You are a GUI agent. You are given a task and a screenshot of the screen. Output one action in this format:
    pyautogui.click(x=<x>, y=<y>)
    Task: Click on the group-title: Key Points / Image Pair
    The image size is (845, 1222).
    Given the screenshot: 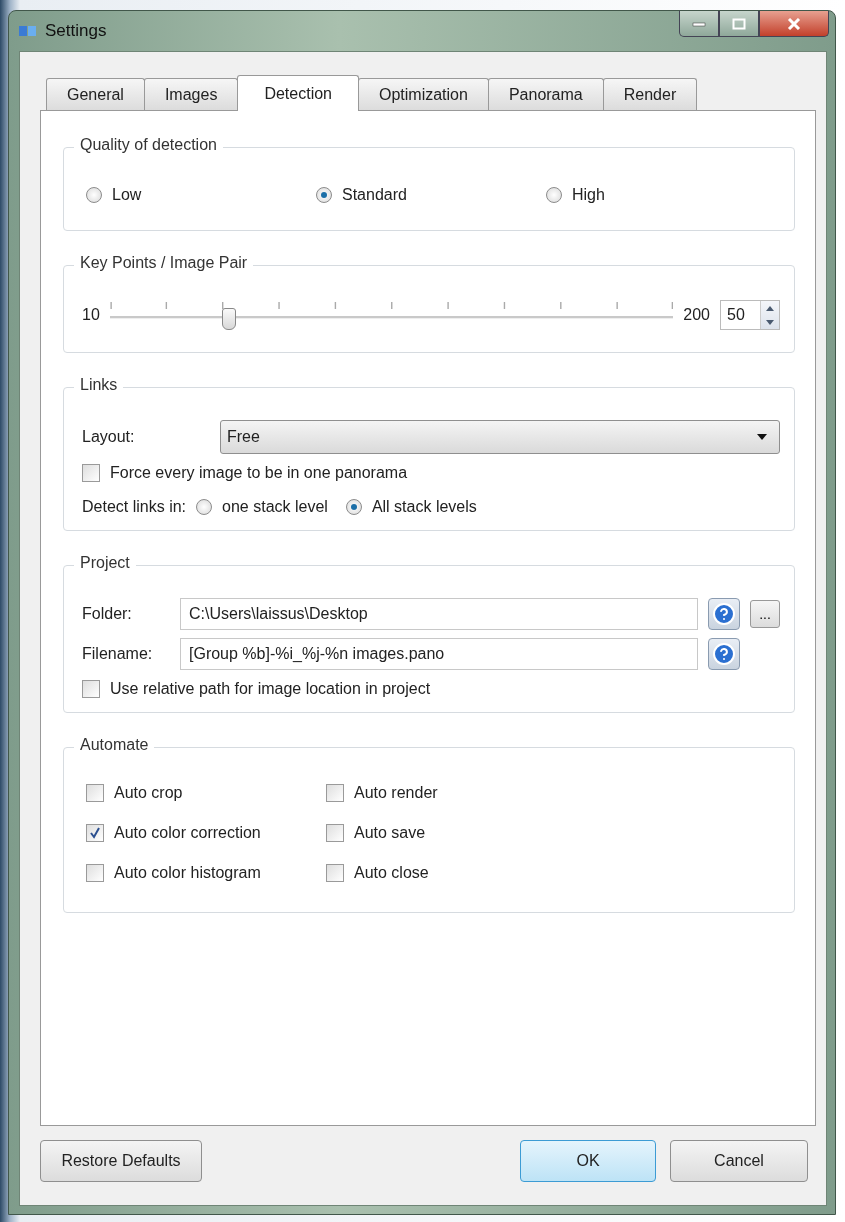 What is the action you would take?
    pyautogui.click(x=164, y=263)
    